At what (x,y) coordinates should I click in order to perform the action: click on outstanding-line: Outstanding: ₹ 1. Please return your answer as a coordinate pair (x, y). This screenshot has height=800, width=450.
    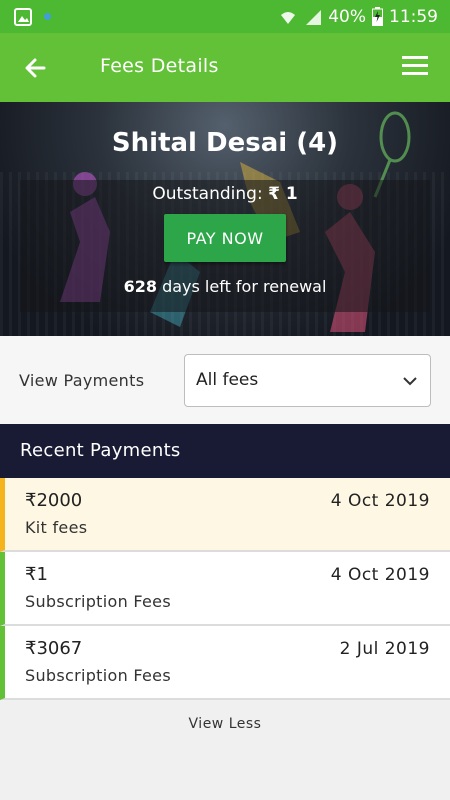
    Looking at the image, I should click on (225, 194).